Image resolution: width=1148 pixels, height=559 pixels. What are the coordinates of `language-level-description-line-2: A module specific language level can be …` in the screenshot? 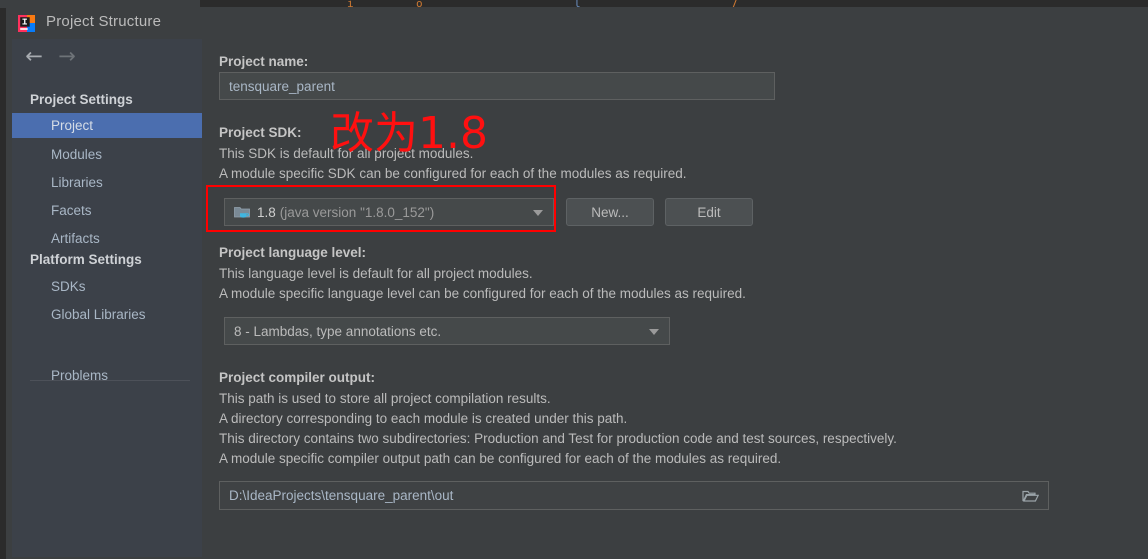 It's located at (482, 293).